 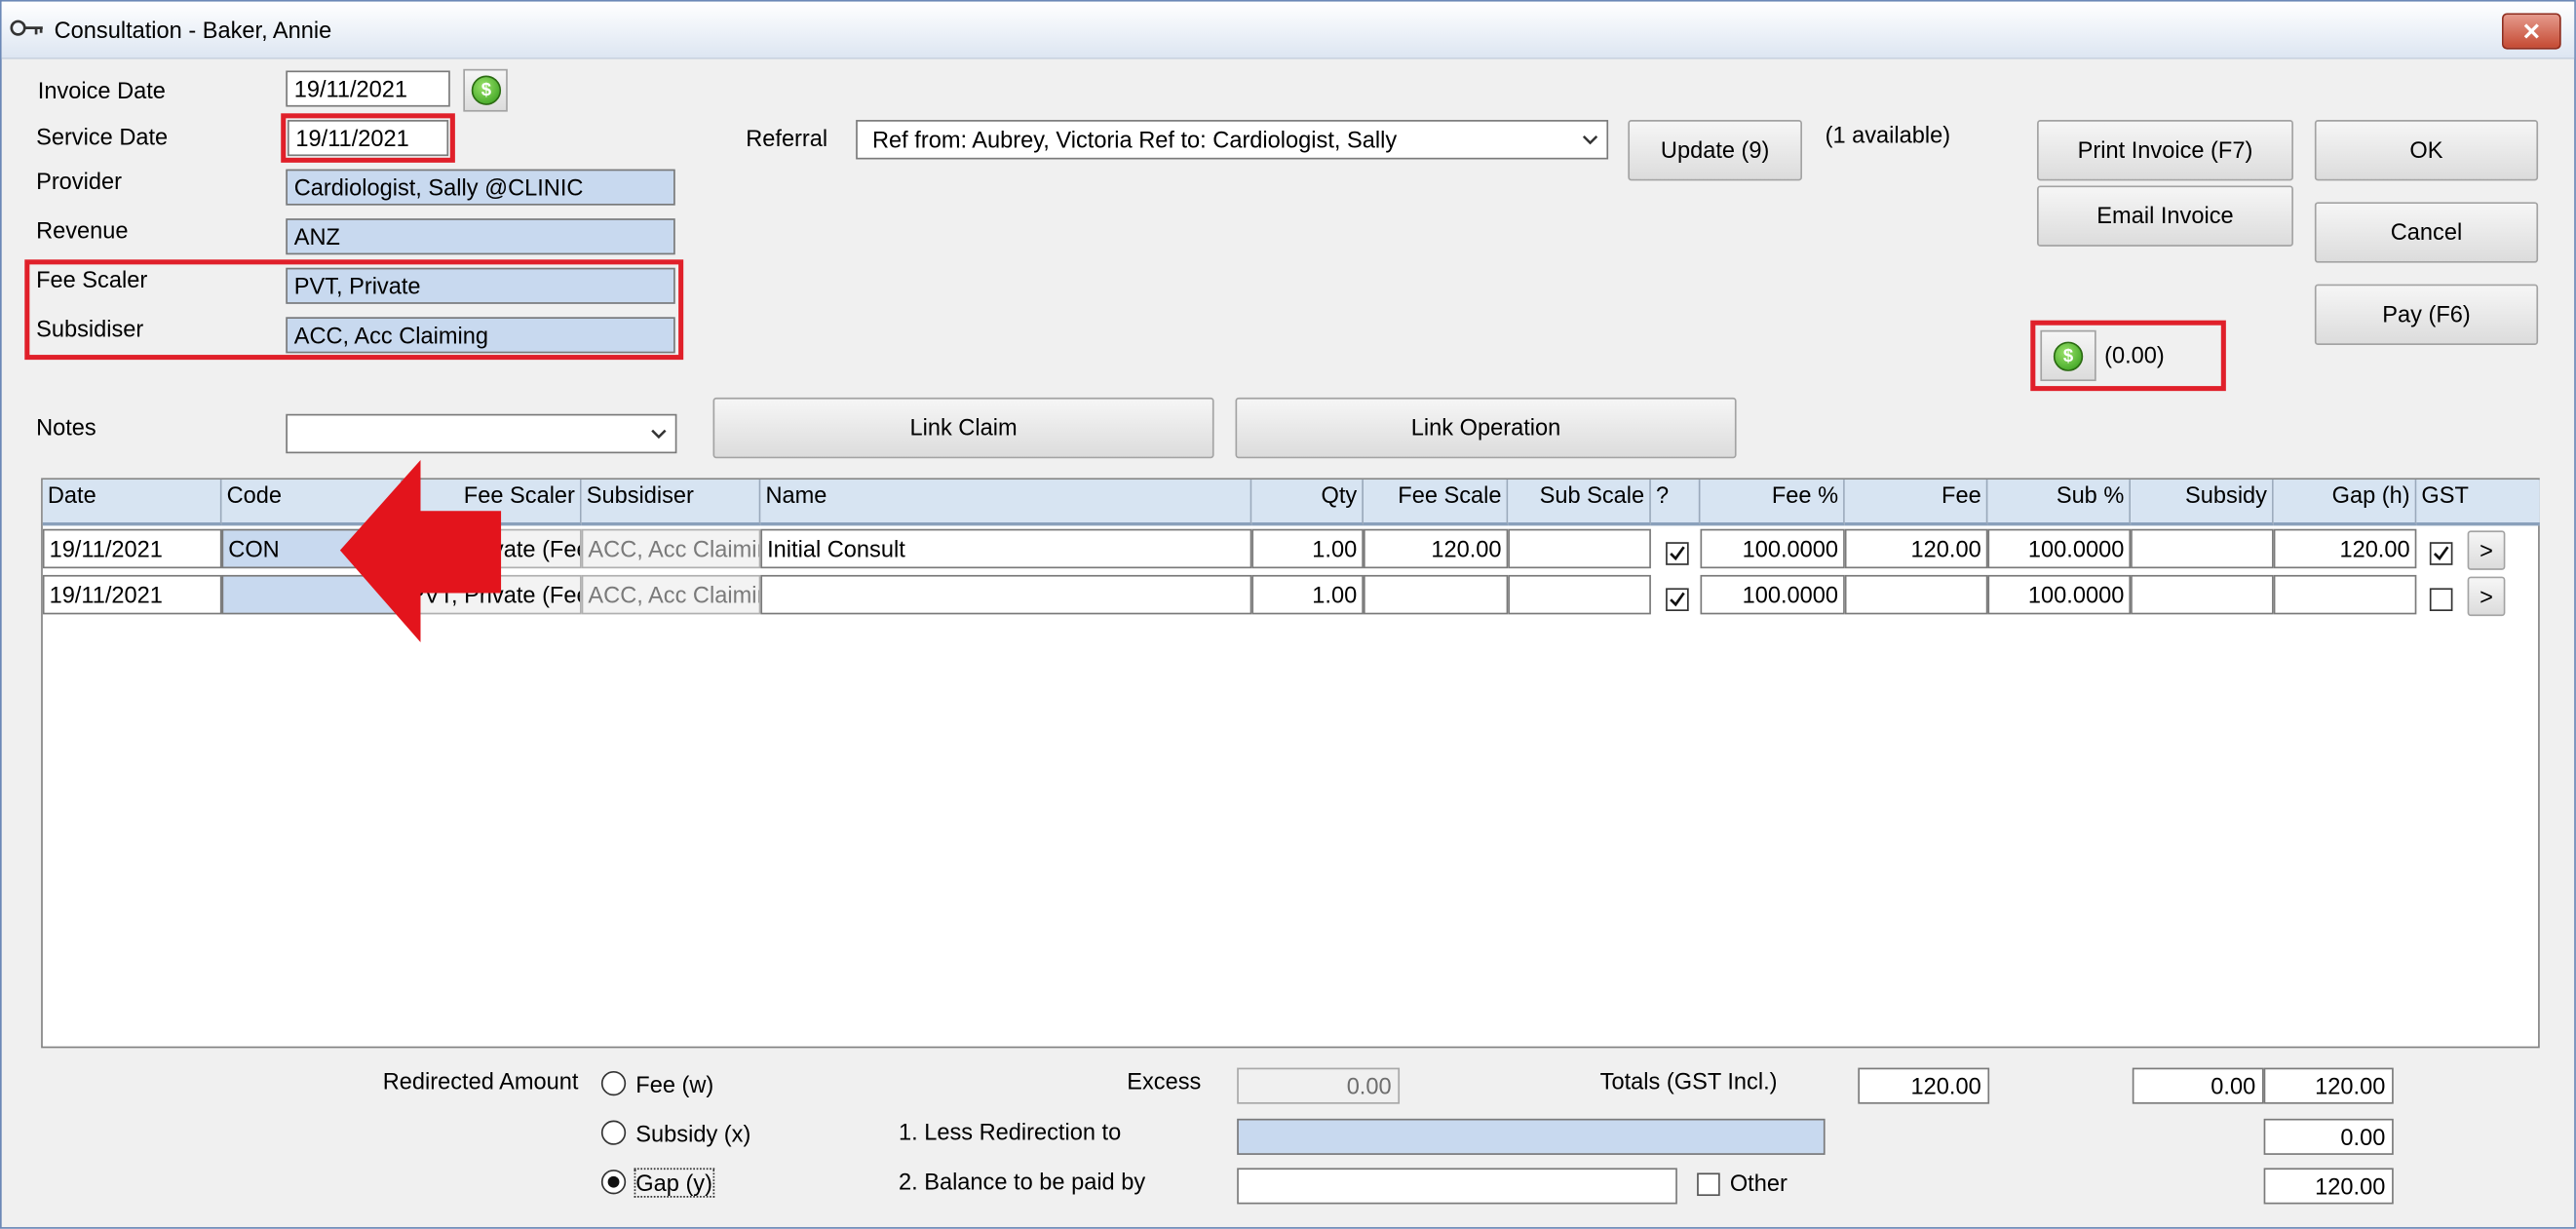 I want to click on column-header-question: ?, so click(x=1675, y=503).